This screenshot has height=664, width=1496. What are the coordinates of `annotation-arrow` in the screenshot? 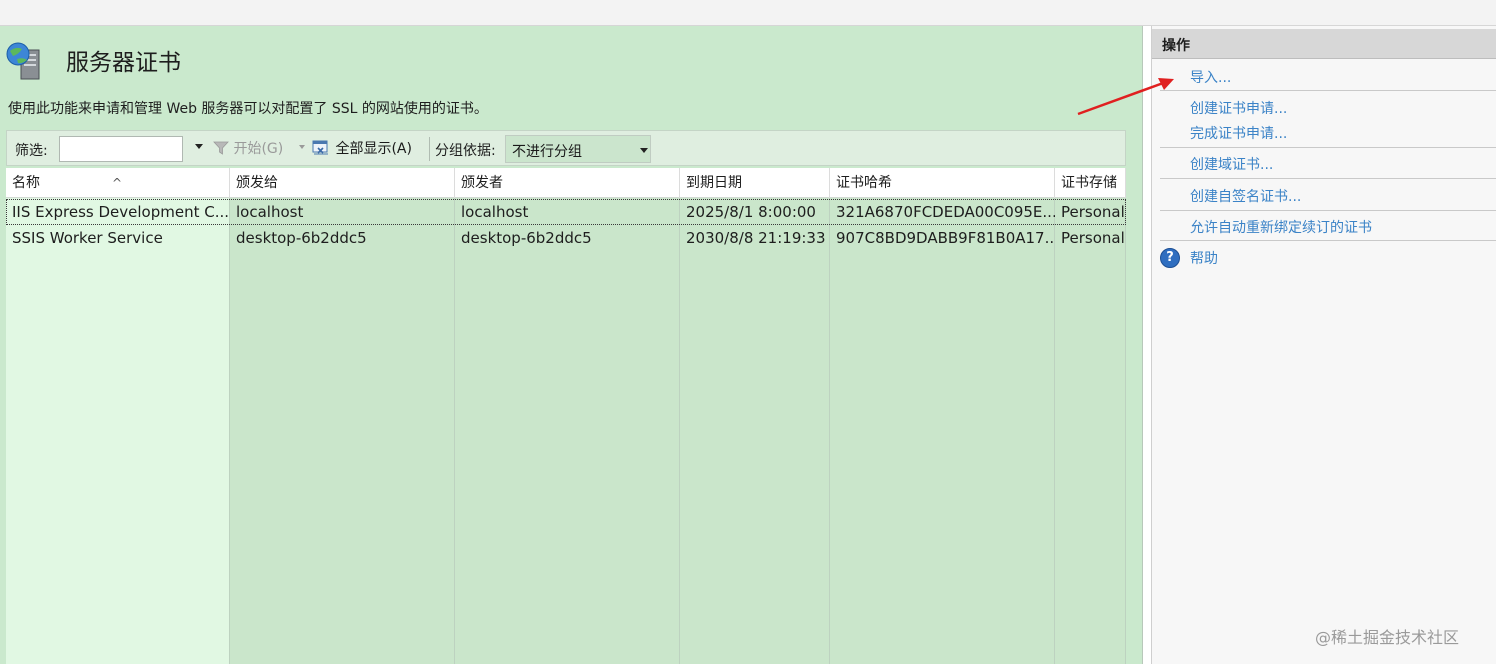 It's located at (1130, 95).